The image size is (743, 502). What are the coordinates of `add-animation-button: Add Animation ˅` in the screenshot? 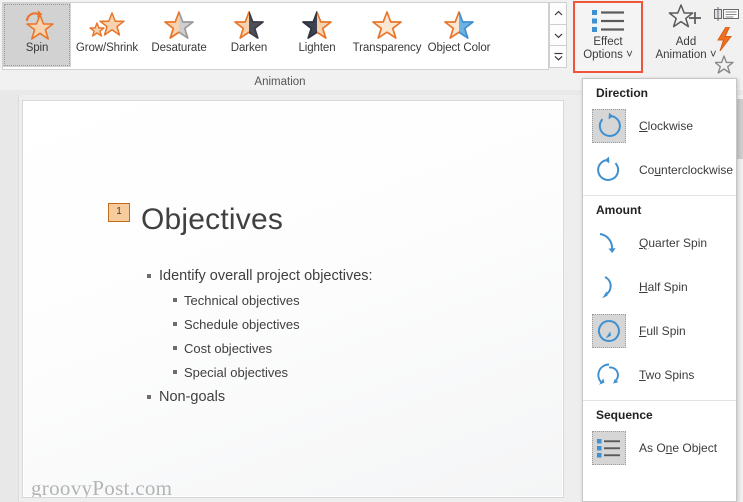 It's located at (686, 37).